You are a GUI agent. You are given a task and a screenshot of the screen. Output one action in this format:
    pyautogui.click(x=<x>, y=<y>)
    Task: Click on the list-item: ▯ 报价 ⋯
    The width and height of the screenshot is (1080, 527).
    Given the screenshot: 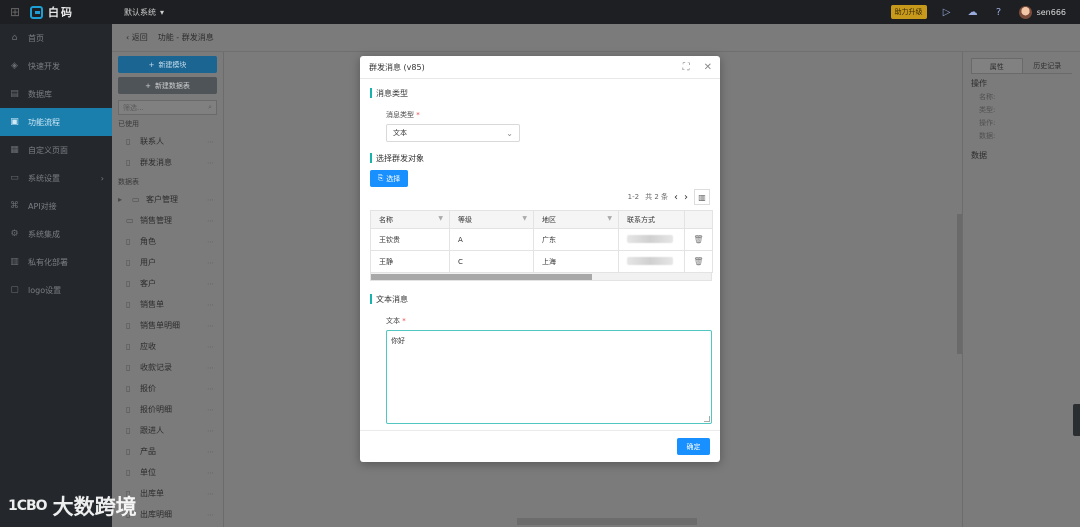 What is the action you would take?
    pyautogui.click(x=167, y=388)
    